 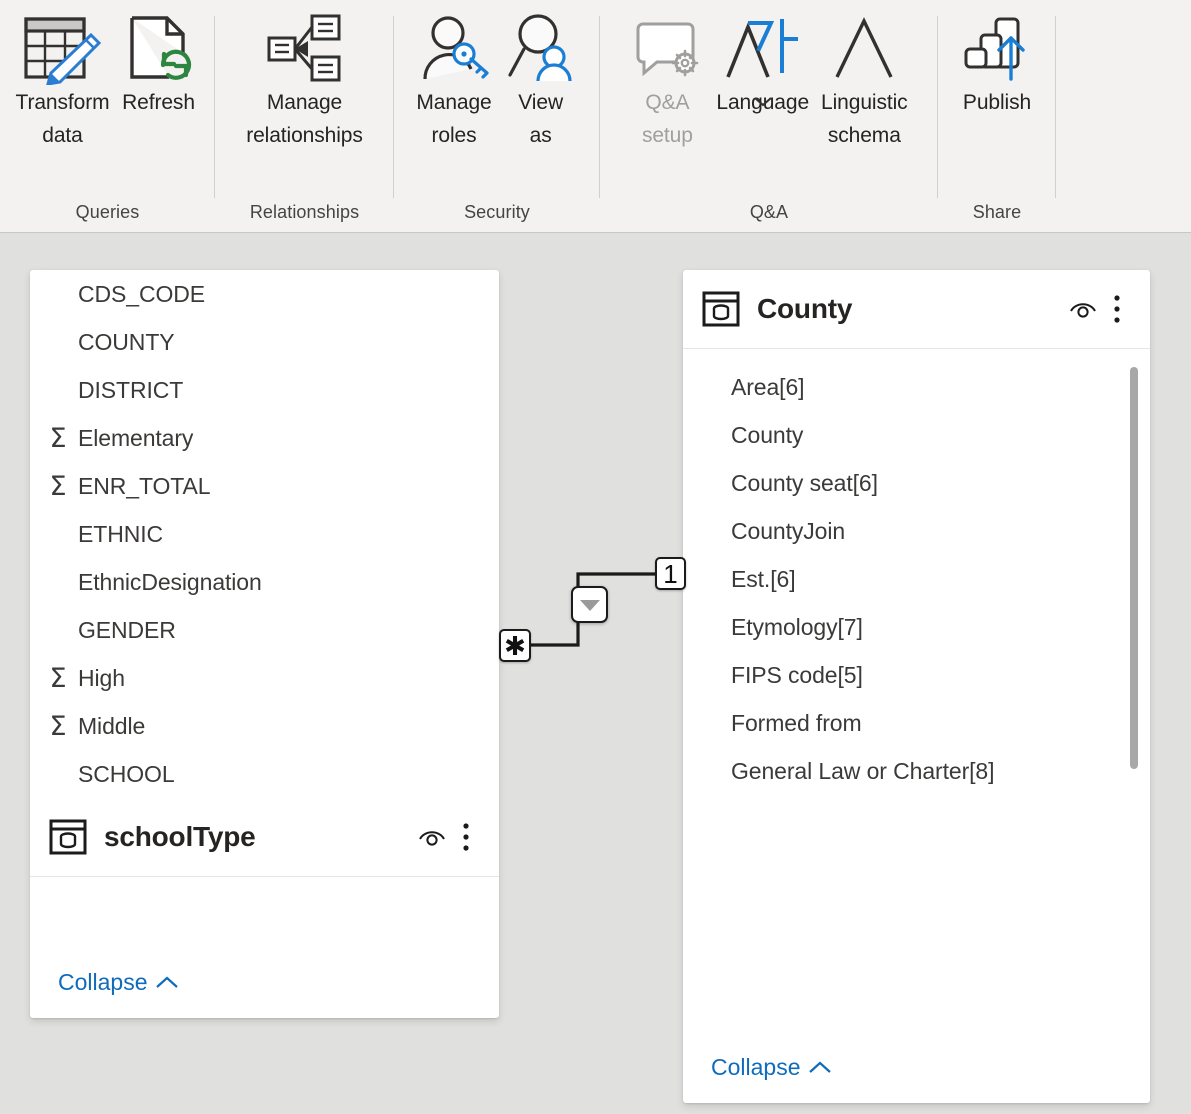 What do you see at coordinates (916, 531) in the screenshot?
I see `field-row: CountyJoin` at bounding box center [916, 531].